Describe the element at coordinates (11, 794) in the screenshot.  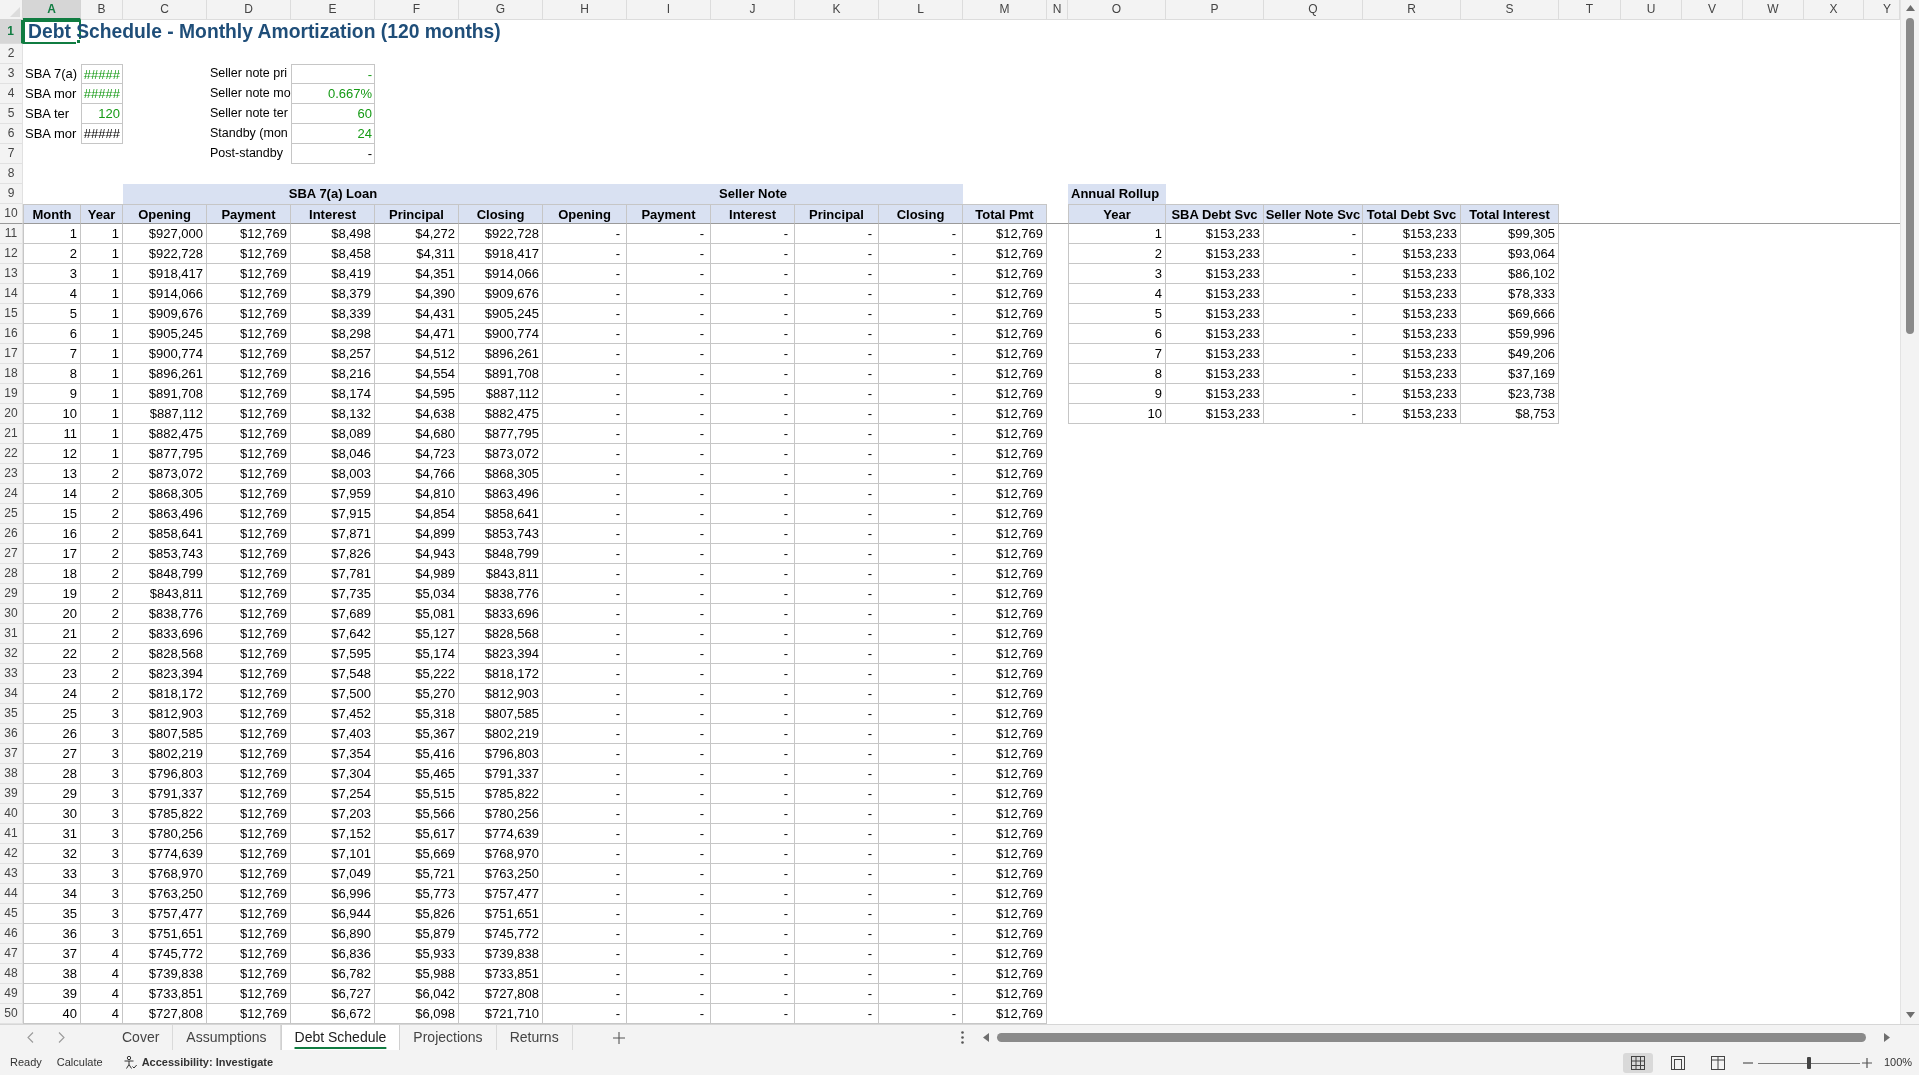
I see `row-header: 39` at that location.